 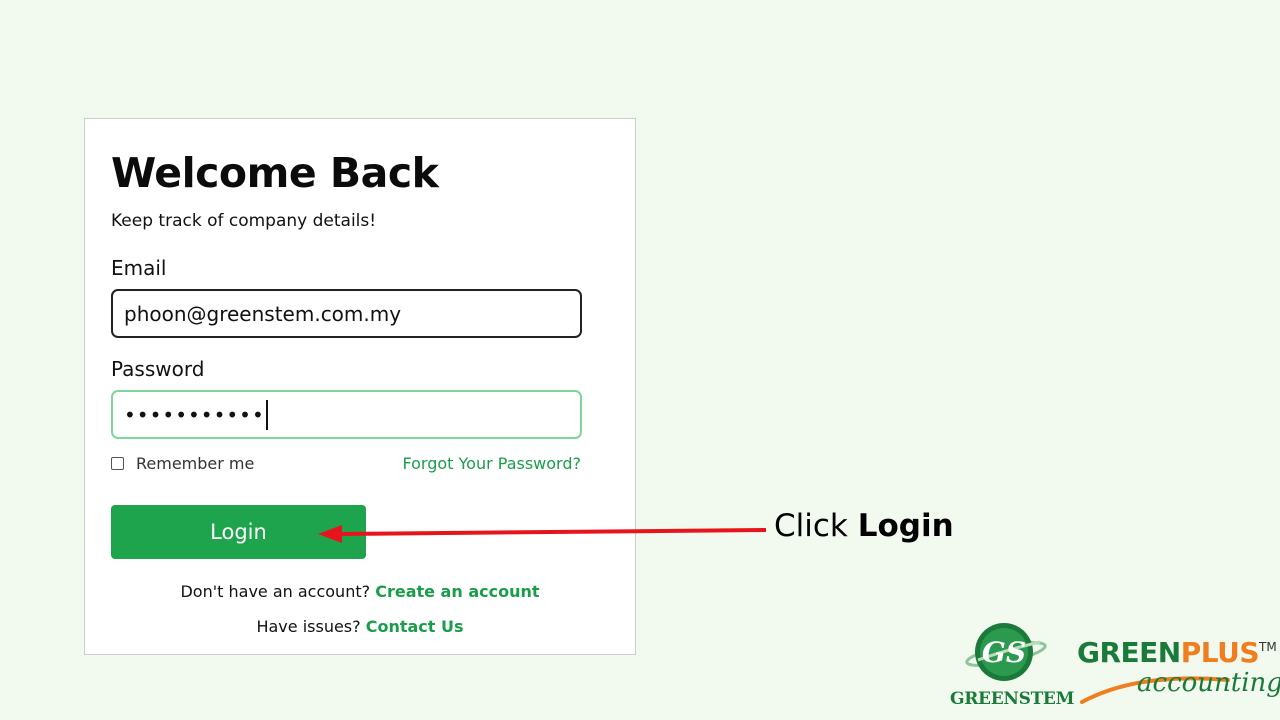 What do you see at coordinates (330, 534) in the screenshot?
I see `arrow-head-icon` at bounding box center [330, 534].